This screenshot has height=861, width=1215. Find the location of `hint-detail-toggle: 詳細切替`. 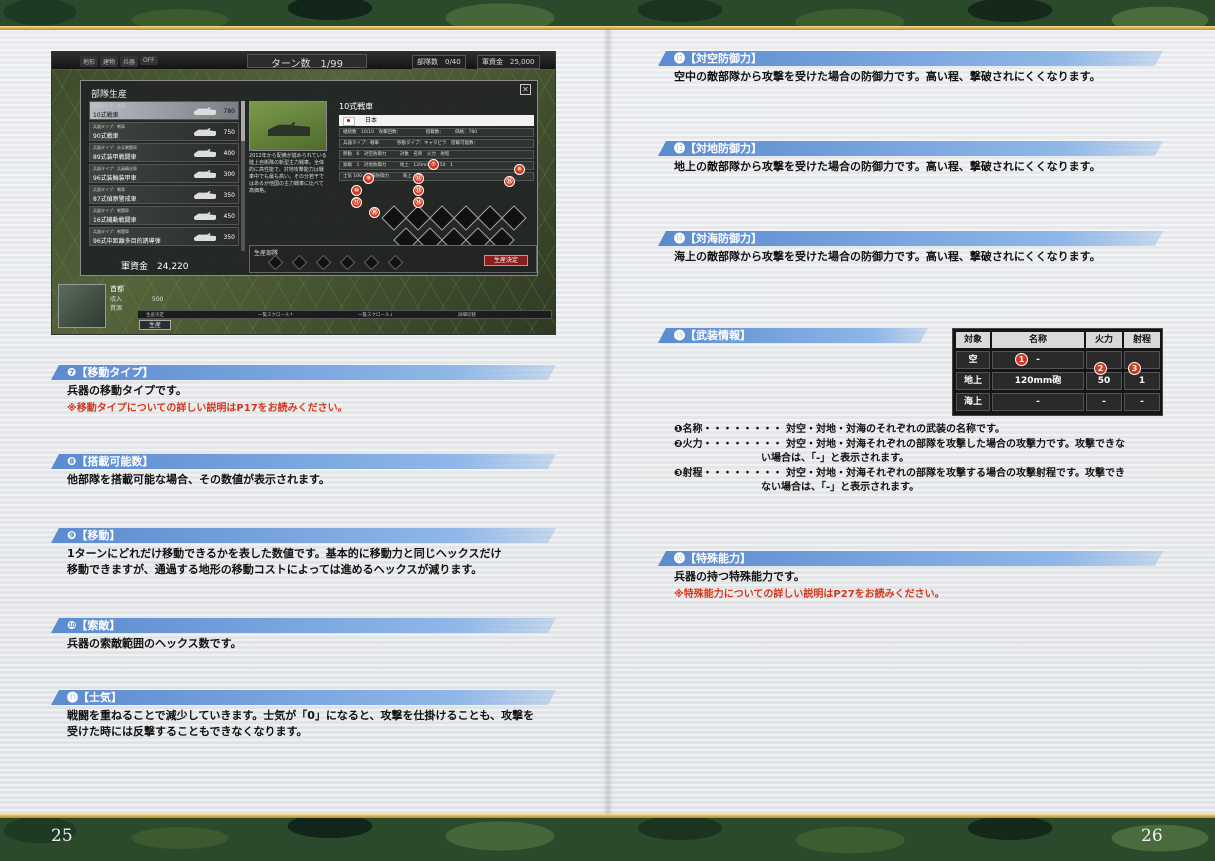

hint-detail-toggle: 詳細切替 is located at coordinates (467, 315).